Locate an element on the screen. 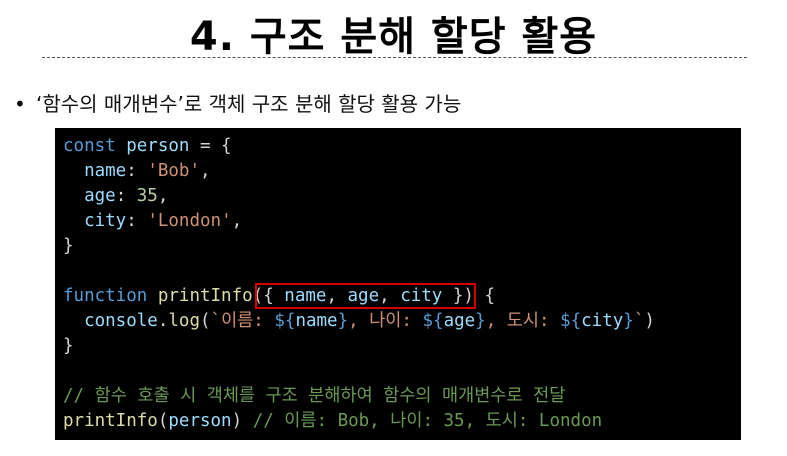  code-variable: name is located at coordinates (316, 321).